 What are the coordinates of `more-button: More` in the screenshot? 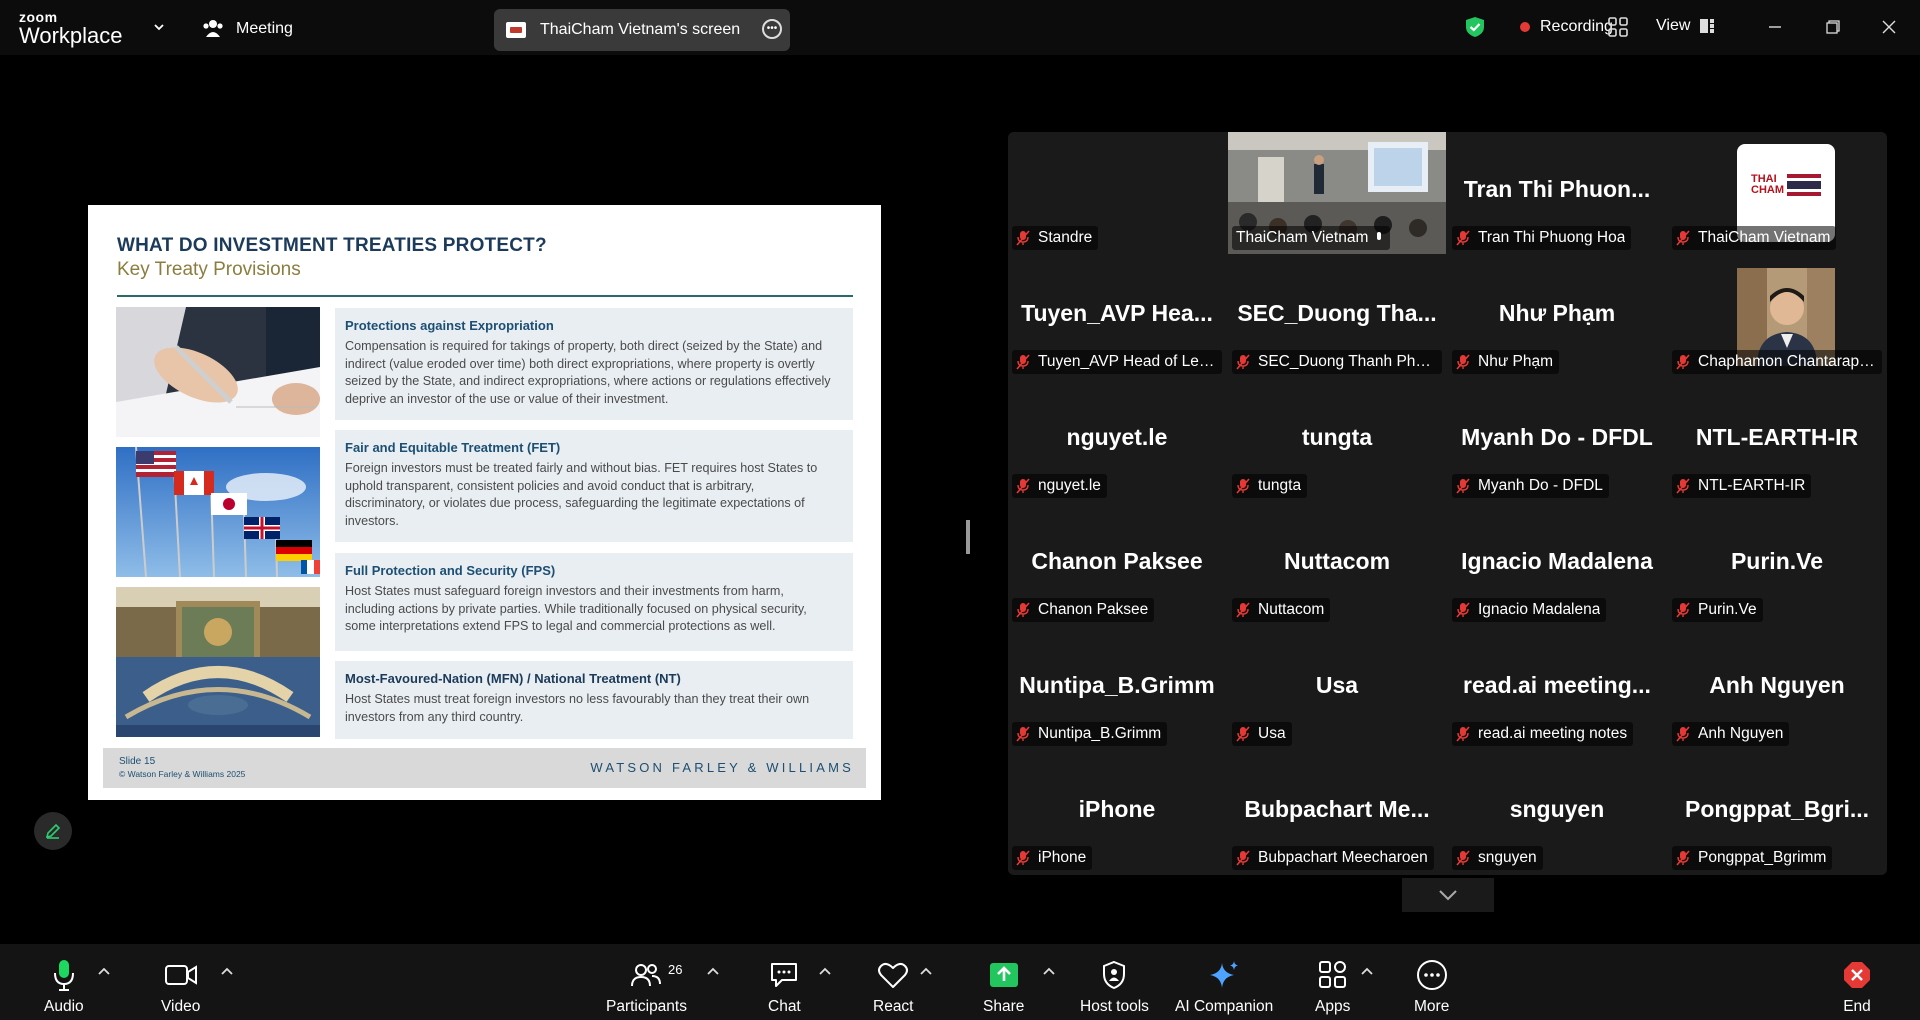 It's located at (1431, 987).